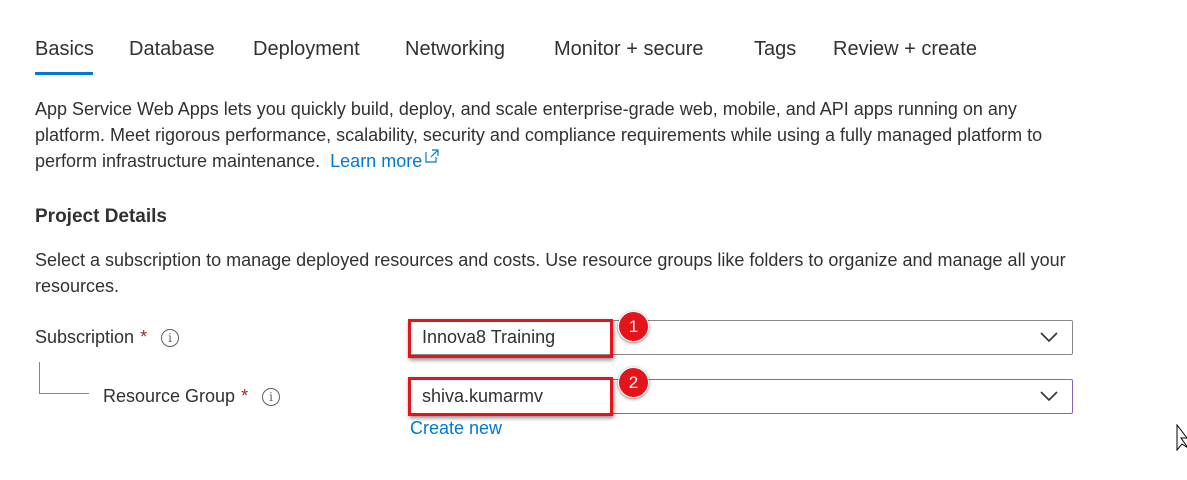 The height and width of the screenshot is (480, 1187). What do you see at coordinates (169, 396) in the screenshot?
I see `resource-group-label-text: Resource Group` at bounding box center [169, 396].